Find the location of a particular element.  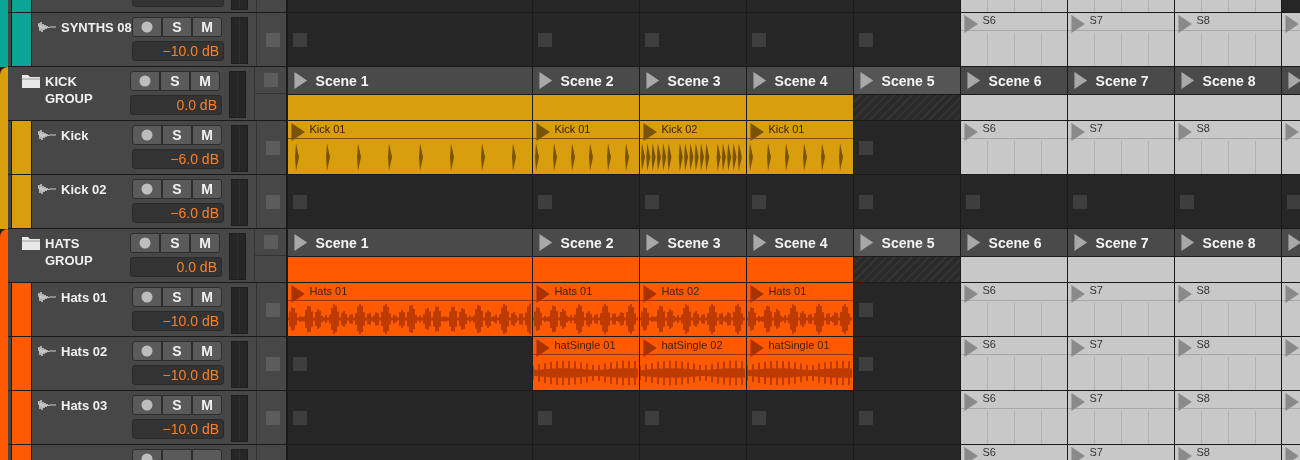

audio-clip: Hats 01 is located at coordinates (800, 309).